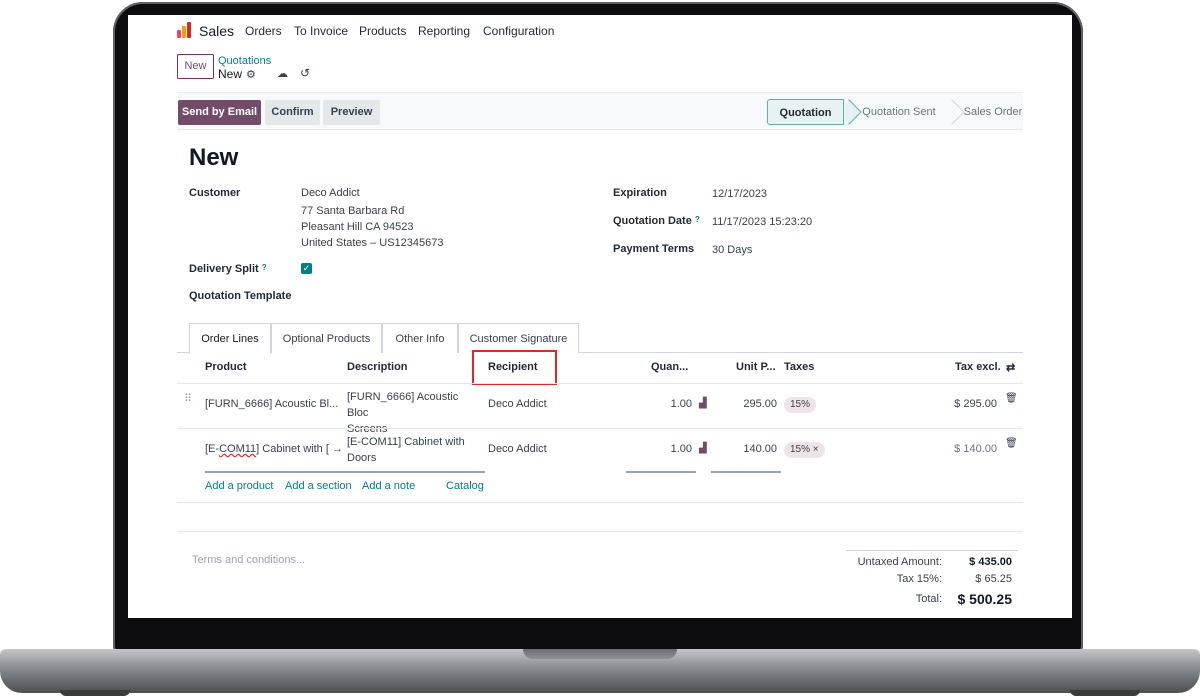 The image size is (1200, 697). What do you see at coordinates (746, 472) in the screenshot?
I see `price-field-underline` at bounding box center [746, 472].